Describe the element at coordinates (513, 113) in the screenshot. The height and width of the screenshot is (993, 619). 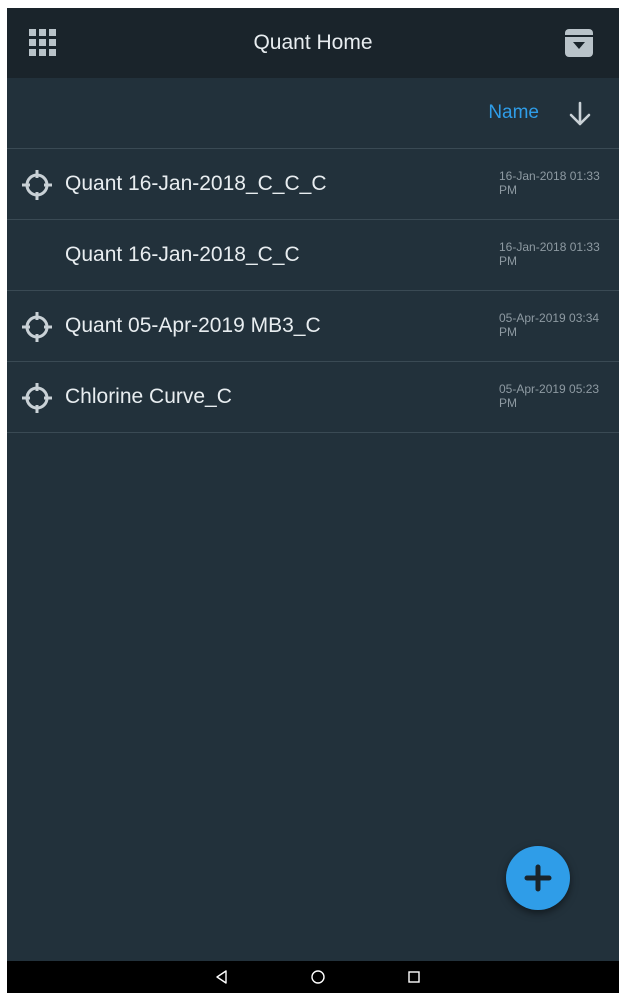
I see `sort-by-name-button: Name` at that location.